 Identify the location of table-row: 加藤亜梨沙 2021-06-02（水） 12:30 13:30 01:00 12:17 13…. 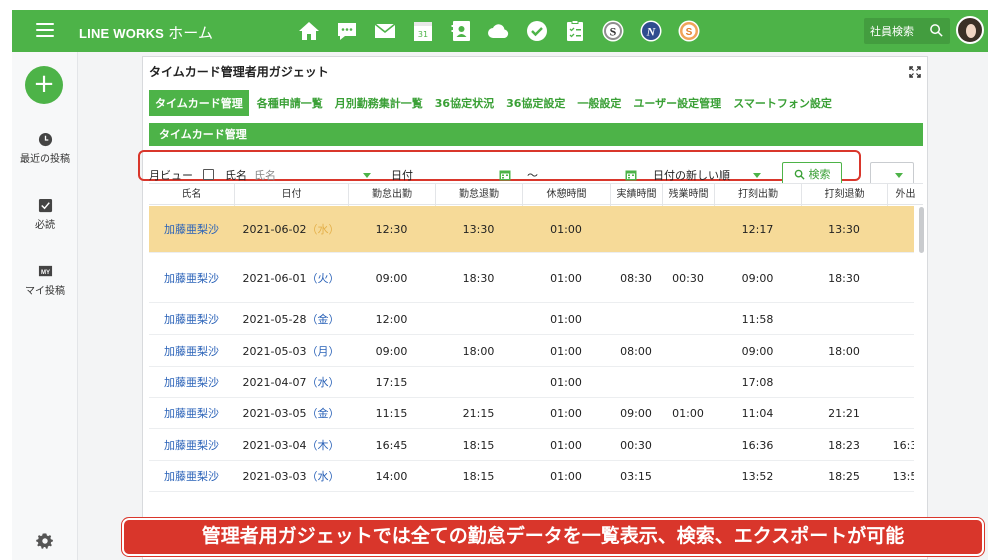
(531, 229).